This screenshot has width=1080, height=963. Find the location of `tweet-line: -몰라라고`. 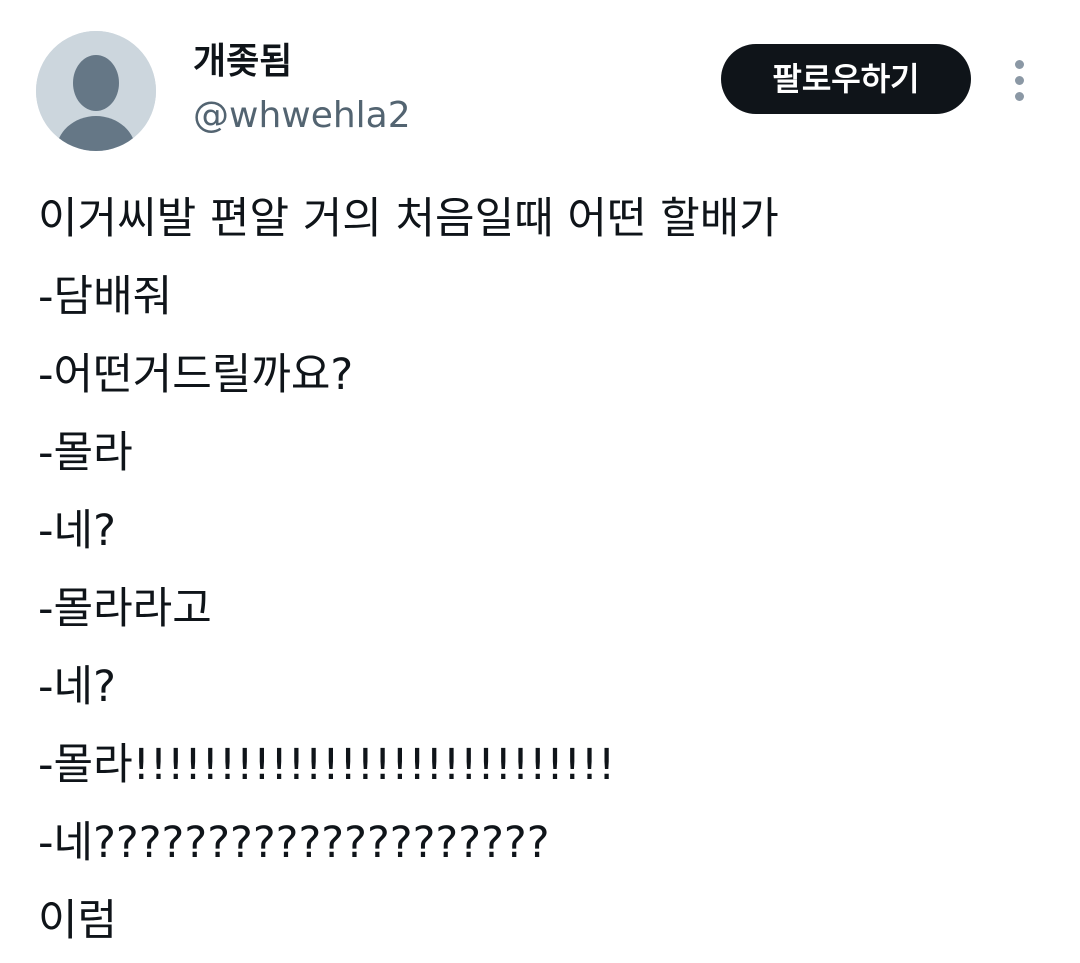

tweet-line: -몰라라고 is located at coordinates (125, 609).